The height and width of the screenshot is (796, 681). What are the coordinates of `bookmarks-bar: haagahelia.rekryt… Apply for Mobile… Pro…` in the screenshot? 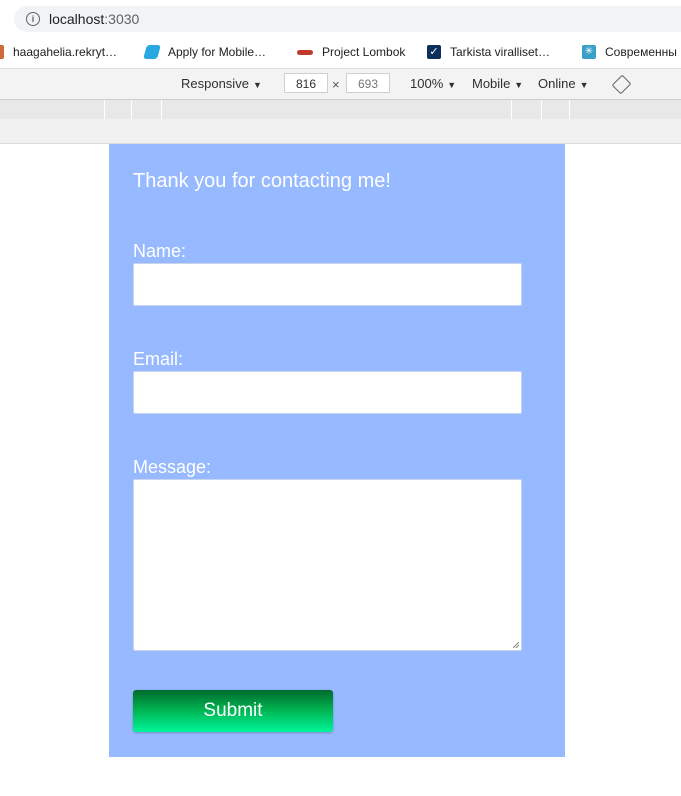 It's located at (340, 53).